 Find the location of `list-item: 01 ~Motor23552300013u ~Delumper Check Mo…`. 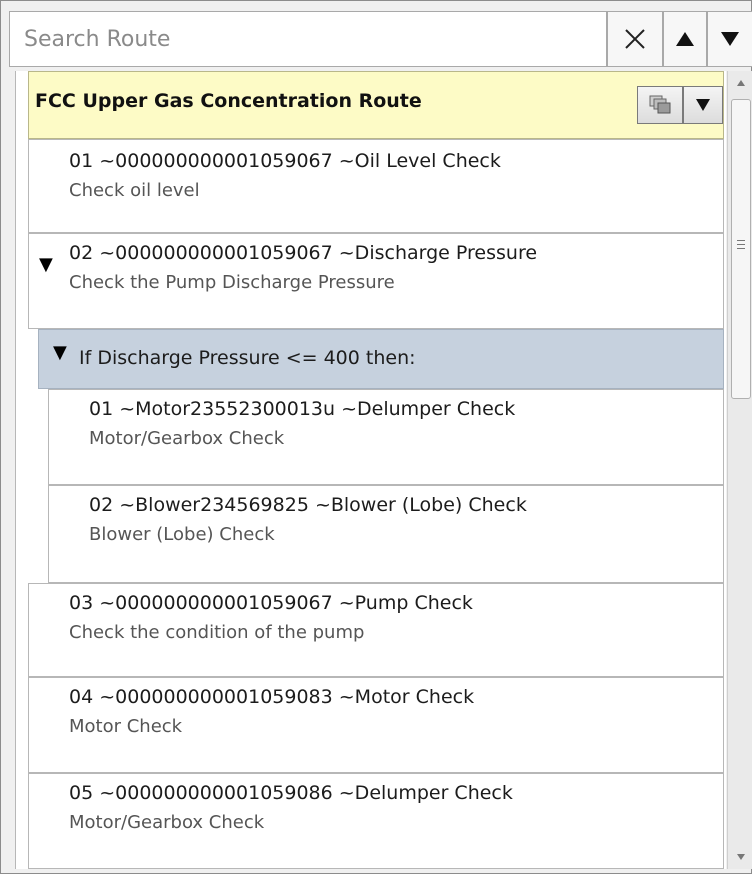

list-item: 01 ~Motor23552300013u ~Delumper Check Mo… is located at coordinates (386, 437).